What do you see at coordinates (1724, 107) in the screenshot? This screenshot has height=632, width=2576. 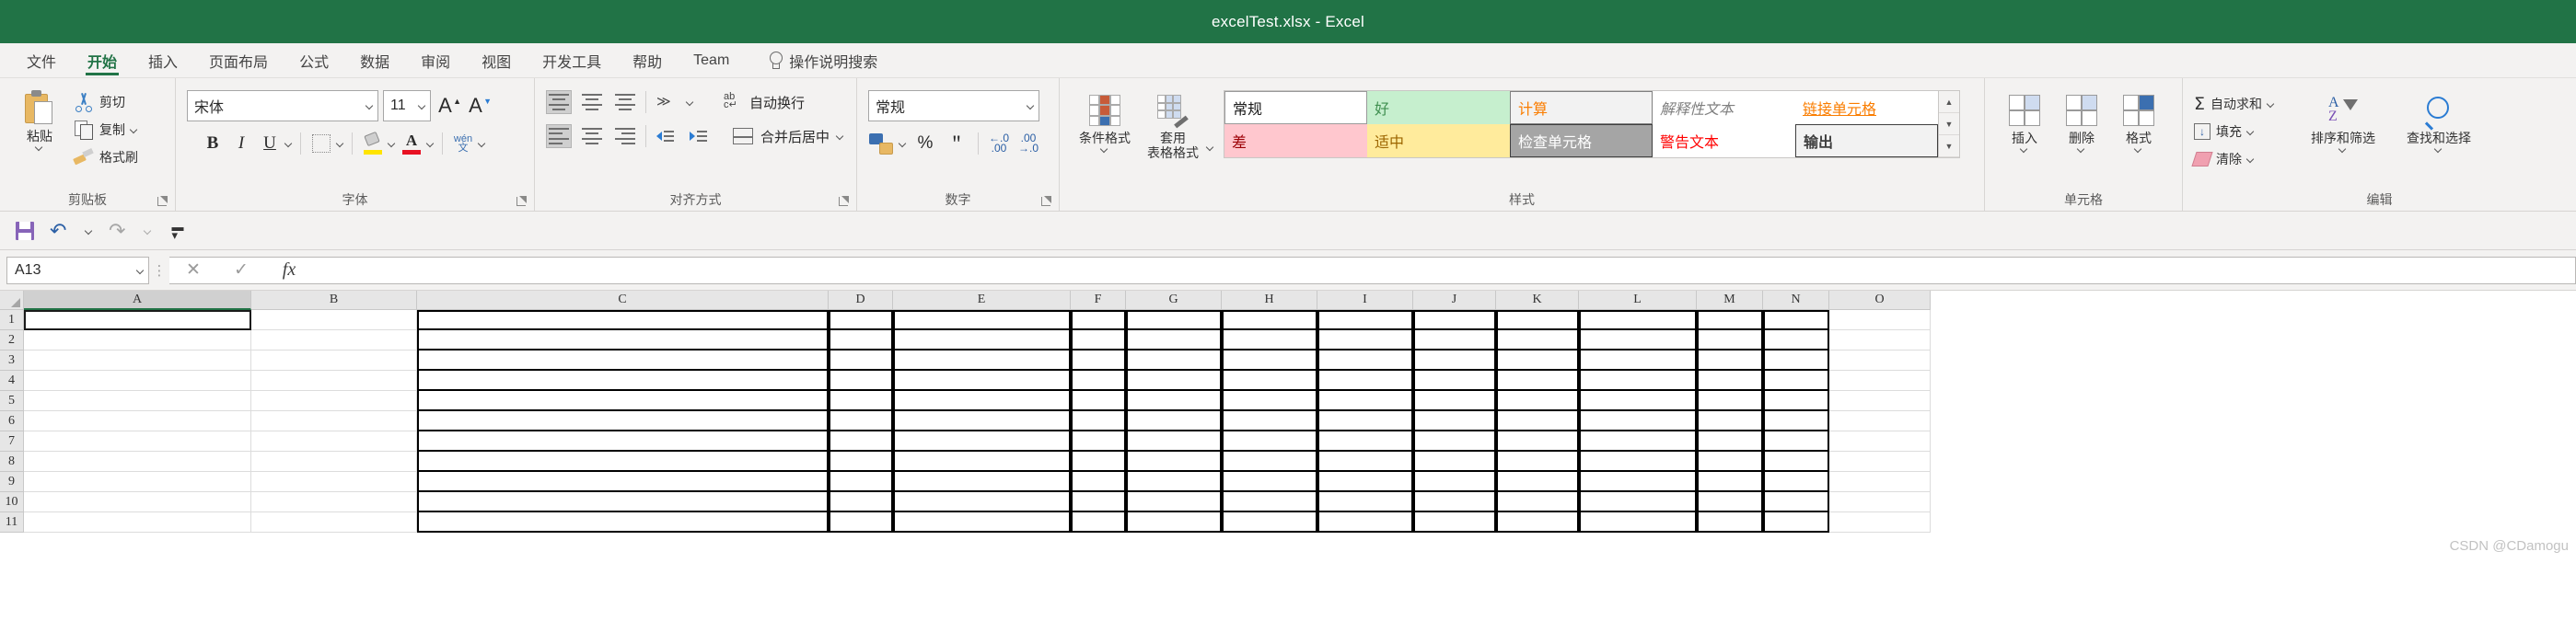 I see `cell-style-item: 解释性文本` at bounding box center [1724, 107].